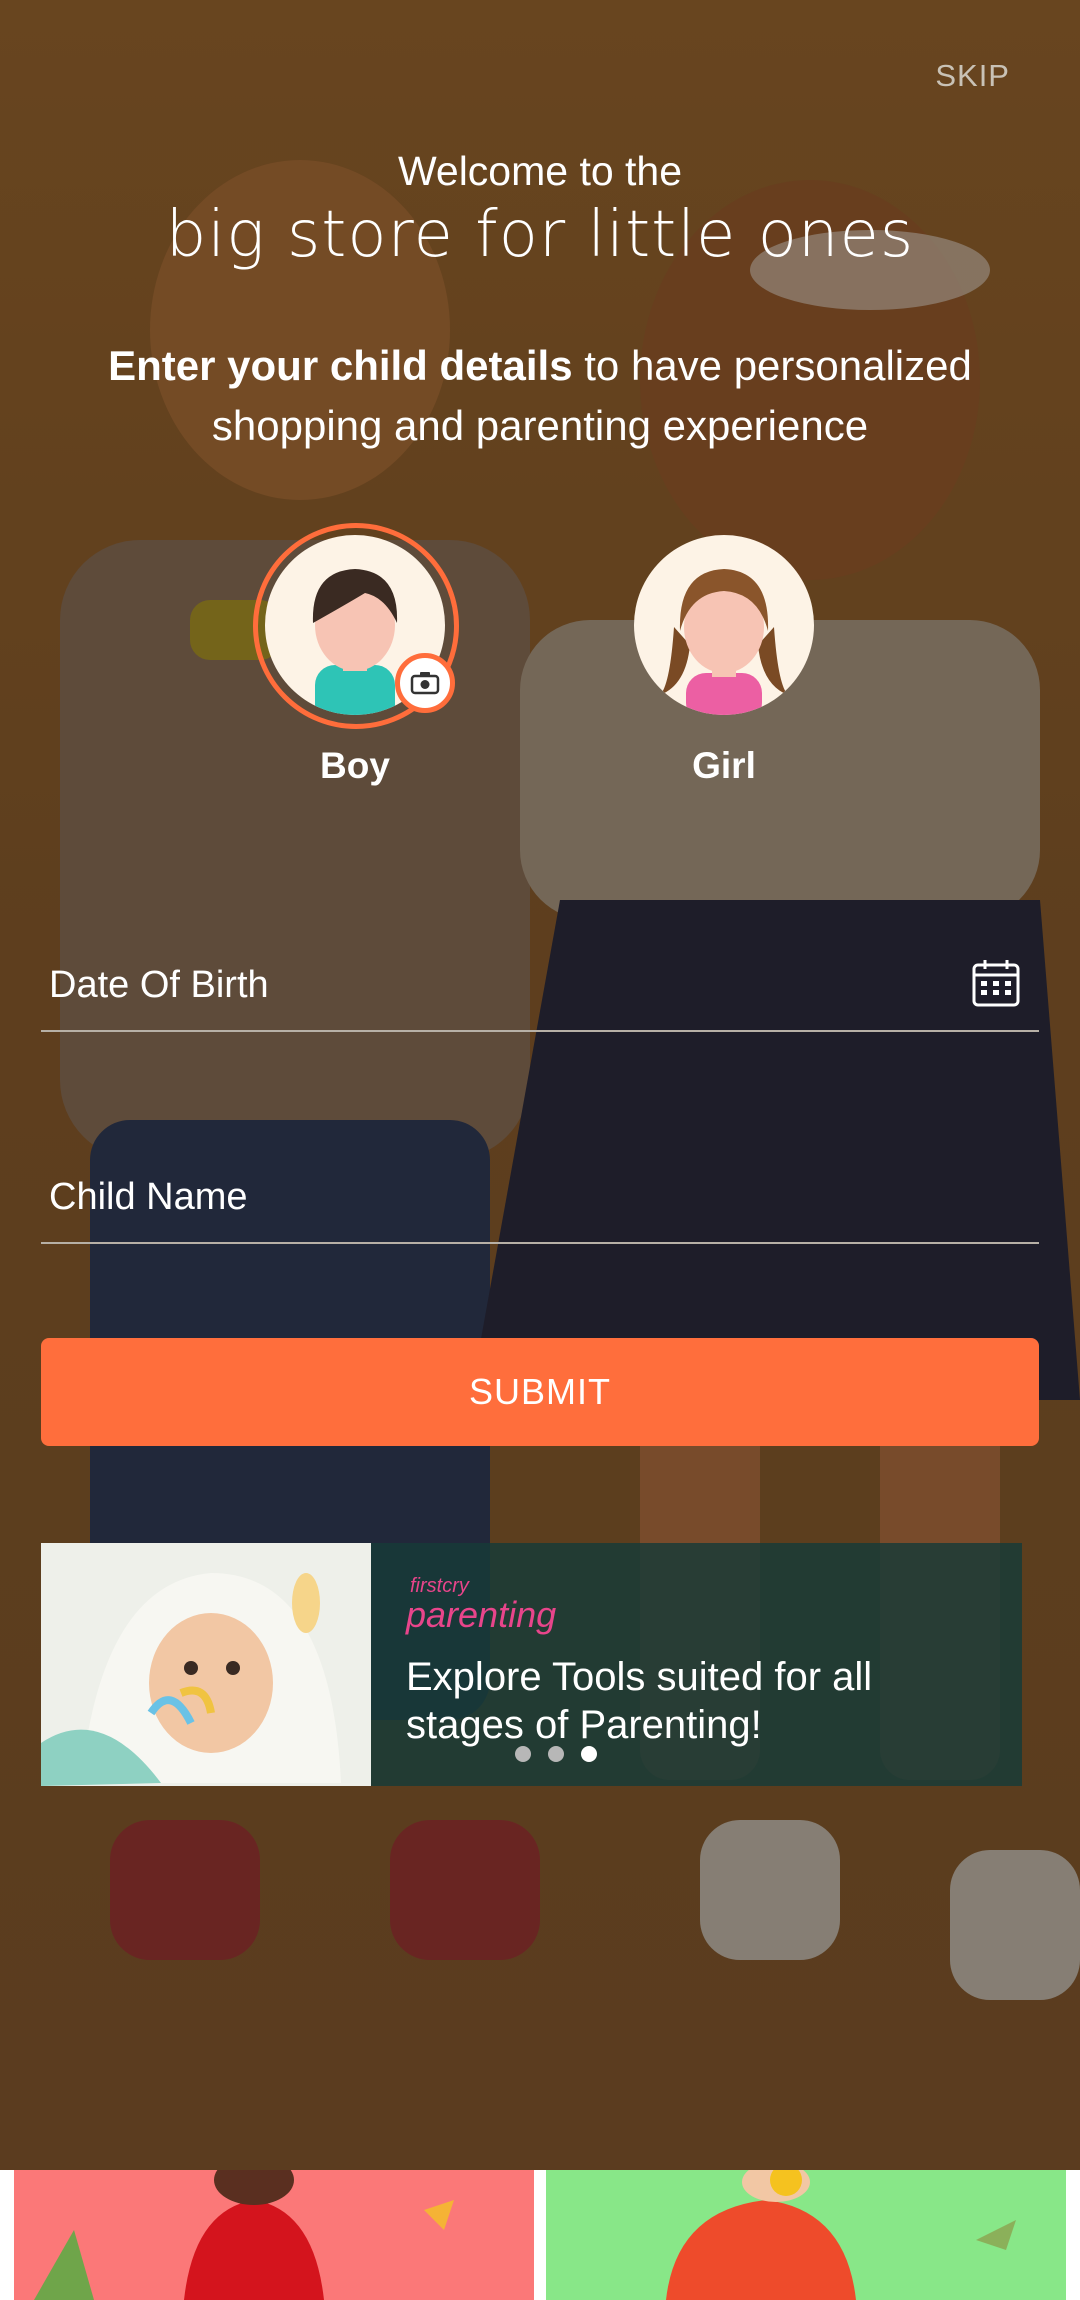 This screenshot has height=2300, width=1080. Describe the element at coordinates (356, 655) in the screenshot. I see `boy-option: Boy` at that location.